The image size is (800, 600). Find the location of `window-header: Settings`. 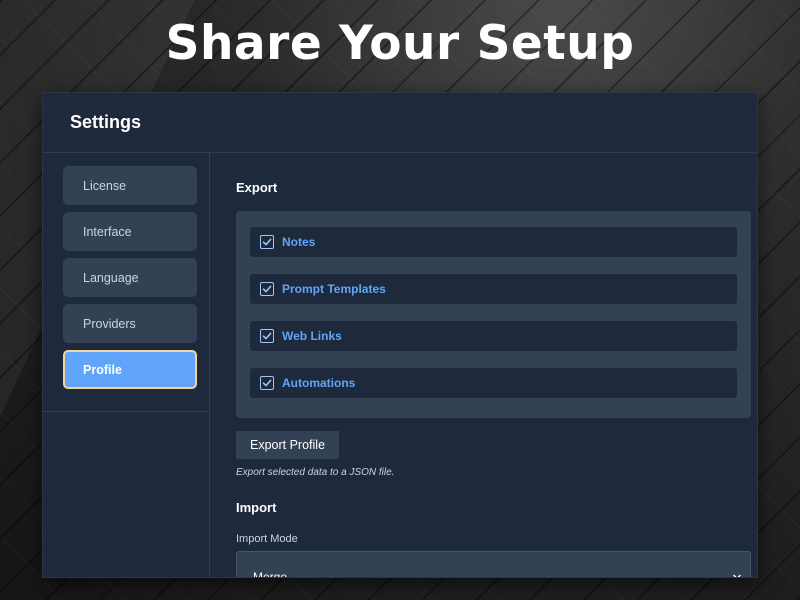

window-header: Settings is located at coordinates (400, 123).